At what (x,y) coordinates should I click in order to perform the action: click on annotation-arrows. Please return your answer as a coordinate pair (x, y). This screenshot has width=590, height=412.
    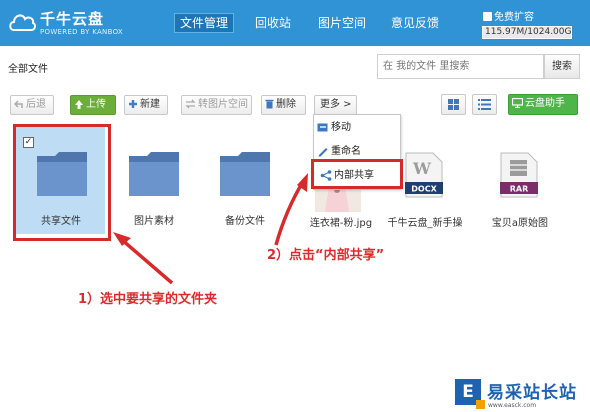
    Looking at the image, I should click on (210, 229).